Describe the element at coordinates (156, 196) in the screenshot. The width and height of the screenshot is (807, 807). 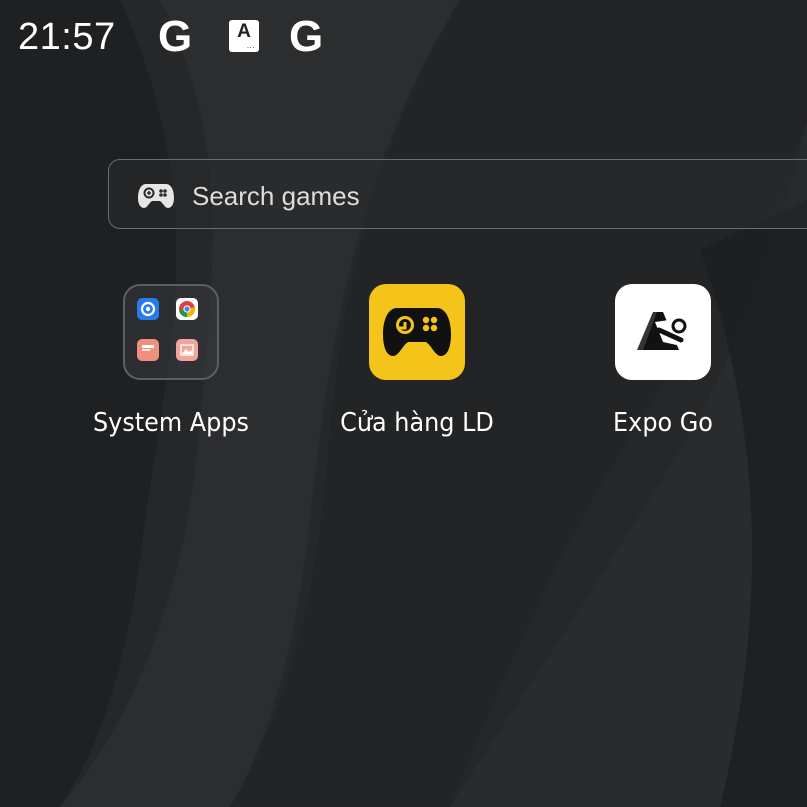
I see `gamepad-icon` at that location.